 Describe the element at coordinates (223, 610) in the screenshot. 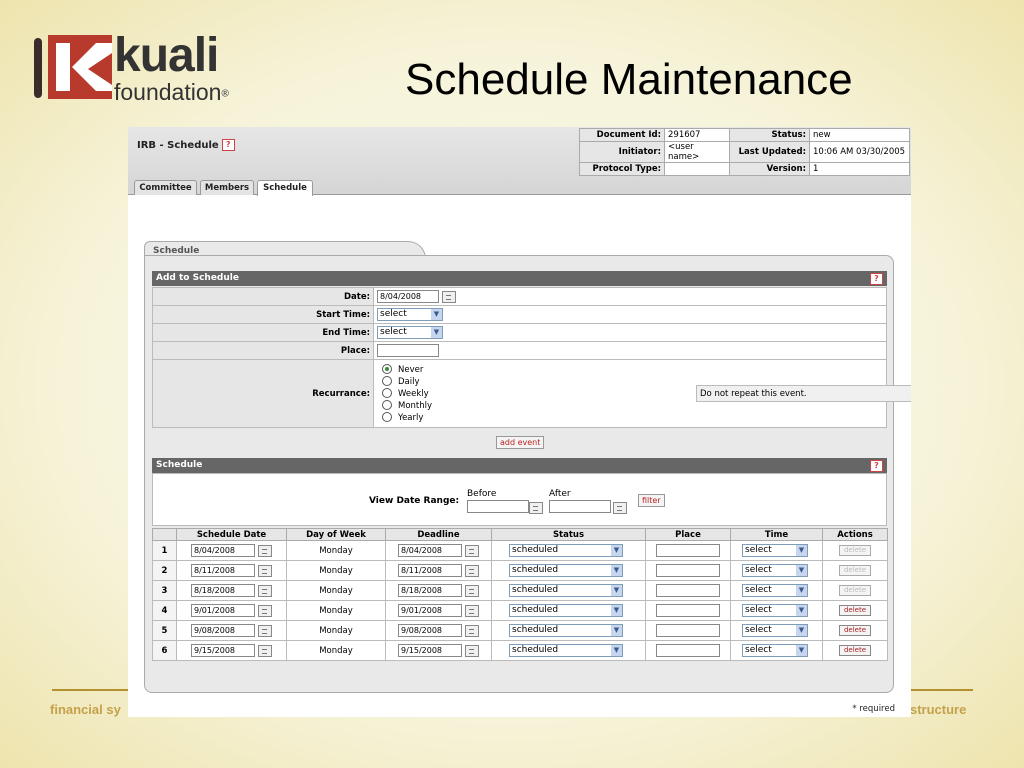

I see `schedule-date-input: 9/01/2008` at that location.